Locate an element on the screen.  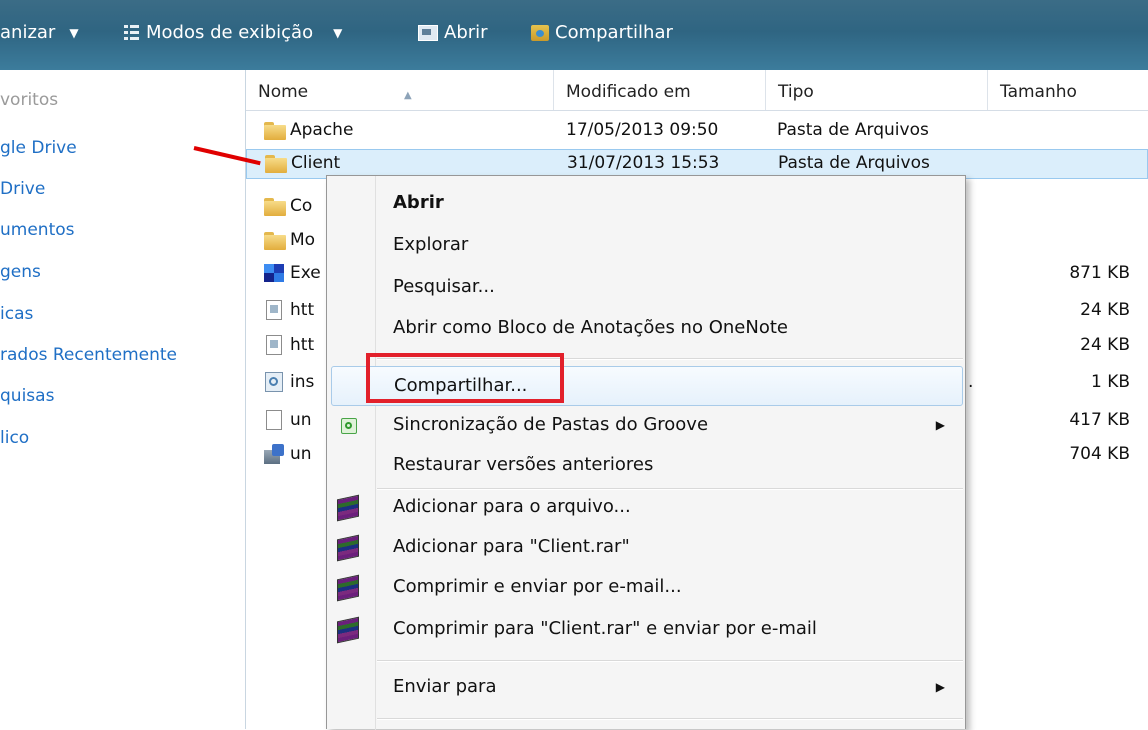
views-icon is located at coordinates (132, 32).